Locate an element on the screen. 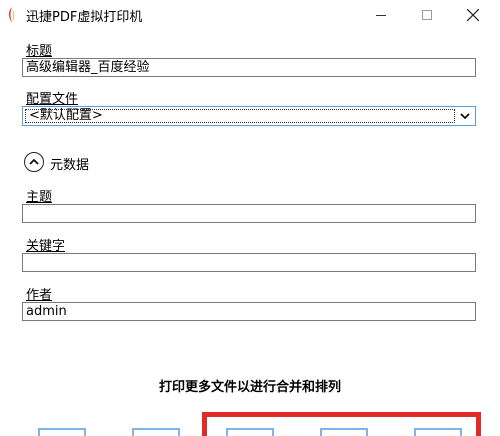 This screenshot has width=500, height=436. pdf-printer-icon is located at coordinates (12, 15).